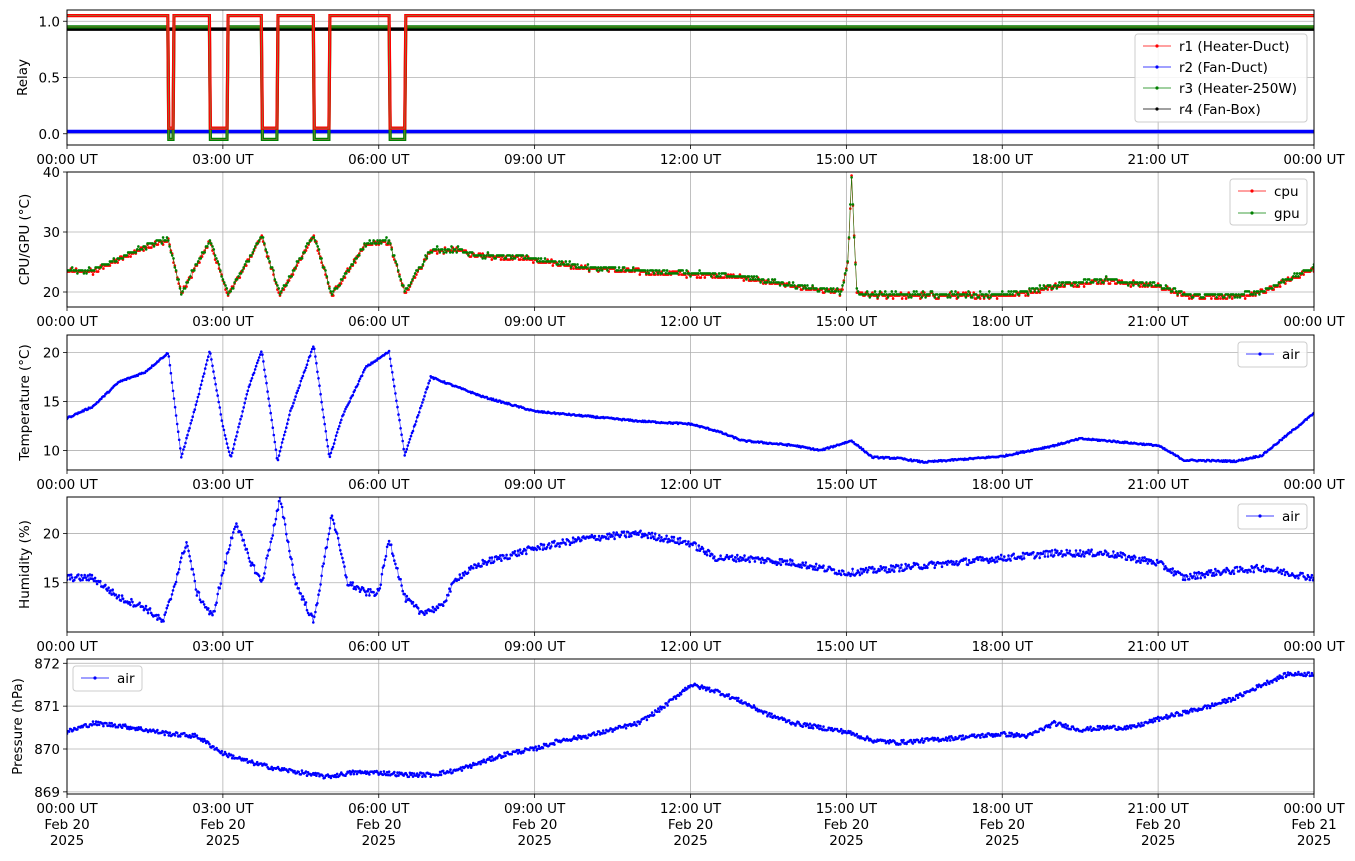  What do you see at coordinates (47, 750) in the screenshot?
I see `y-tick-label: 870` at bounding box center [47, 750].